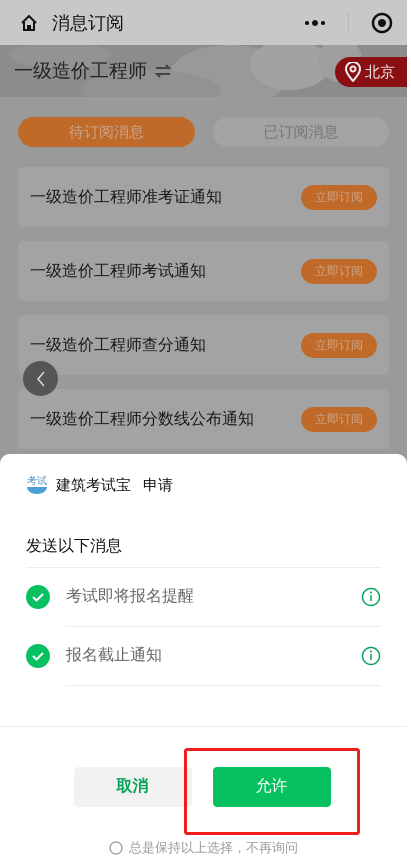 This screenshot has height=857, width=411. Describe the element at coordinates (118, 271) in the screenshot. I see `notice-title: 一级造价工程师考试通知` at that location.